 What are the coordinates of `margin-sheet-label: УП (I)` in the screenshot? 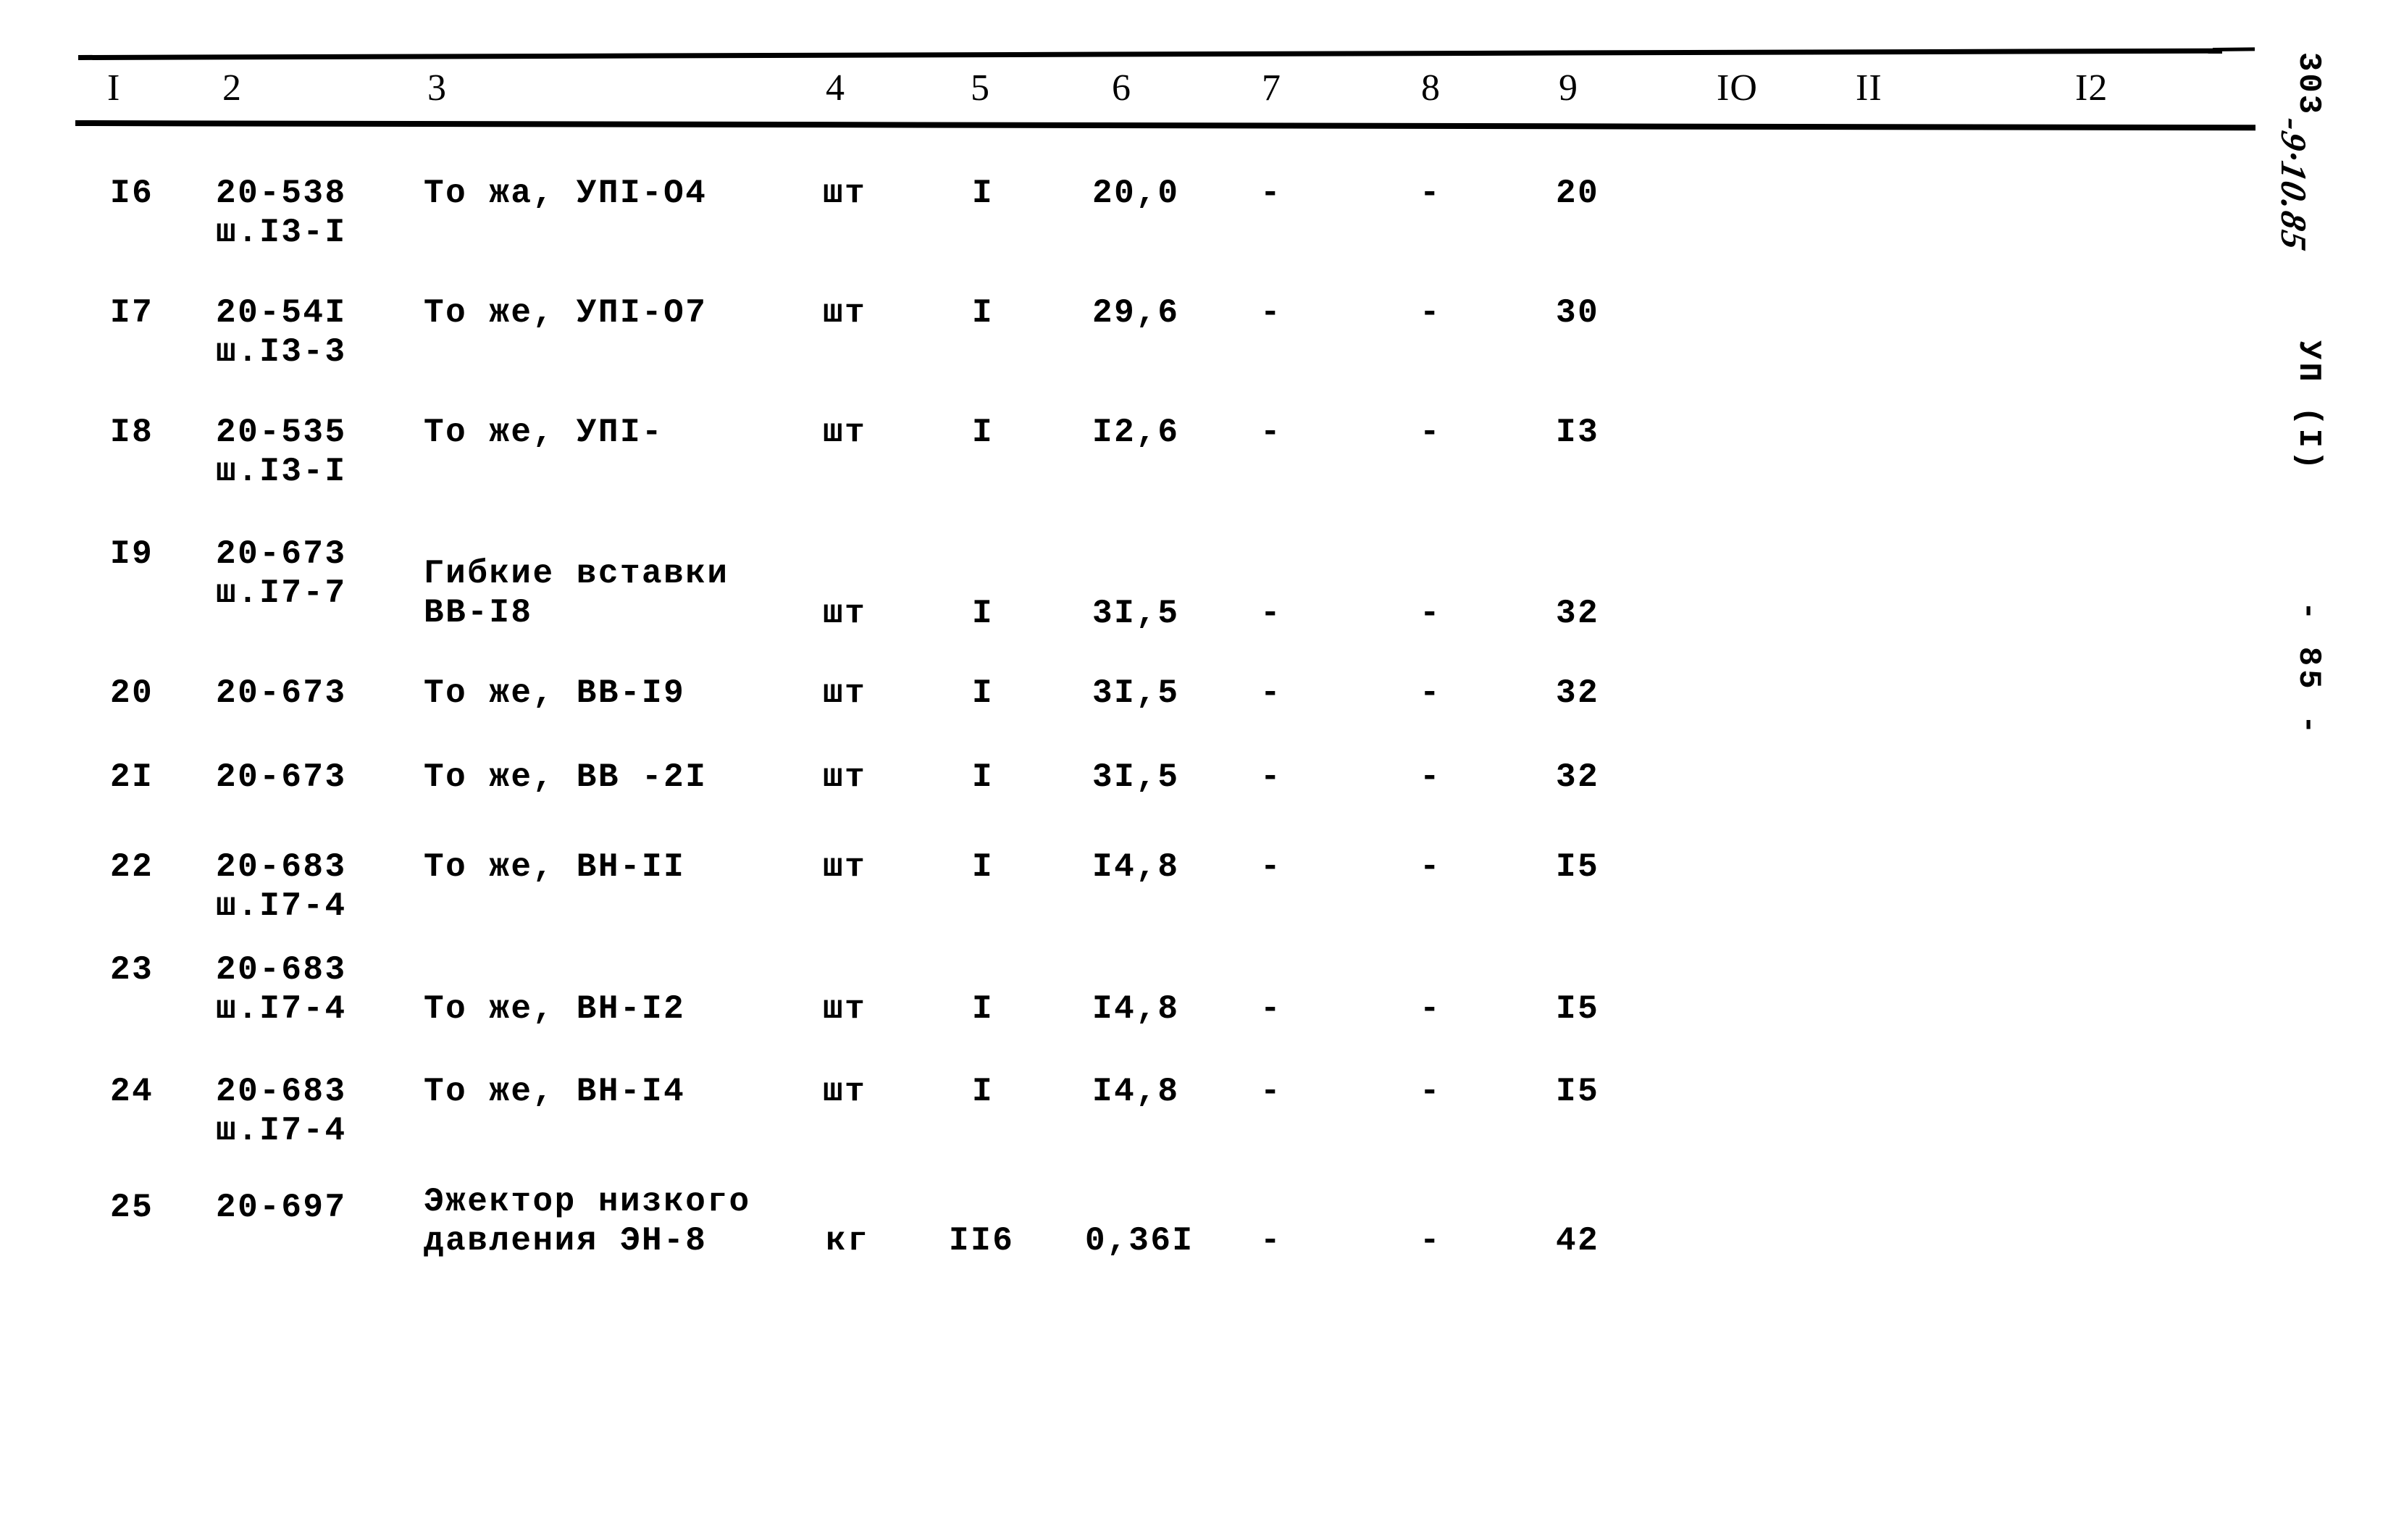 It's located at (2308, 406).